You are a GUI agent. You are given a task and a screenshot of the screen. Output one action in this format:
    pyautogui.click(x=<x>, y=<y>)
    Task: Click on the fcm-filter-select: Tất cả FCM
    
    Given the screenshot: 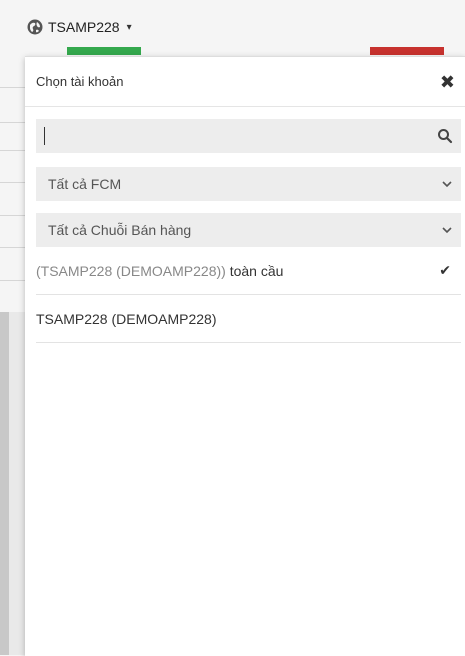 What is the action you would take?
    pyautogui.click(x=248, y=184)
    